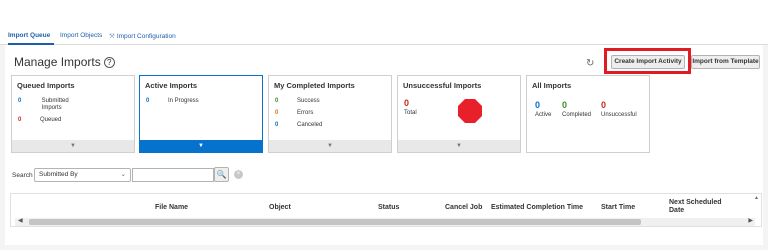 The image size is (768, 250). What do you see at coordinates (310, 125) in the screenshot?
I see `label: Canceled` at bounding box center [310, 125].